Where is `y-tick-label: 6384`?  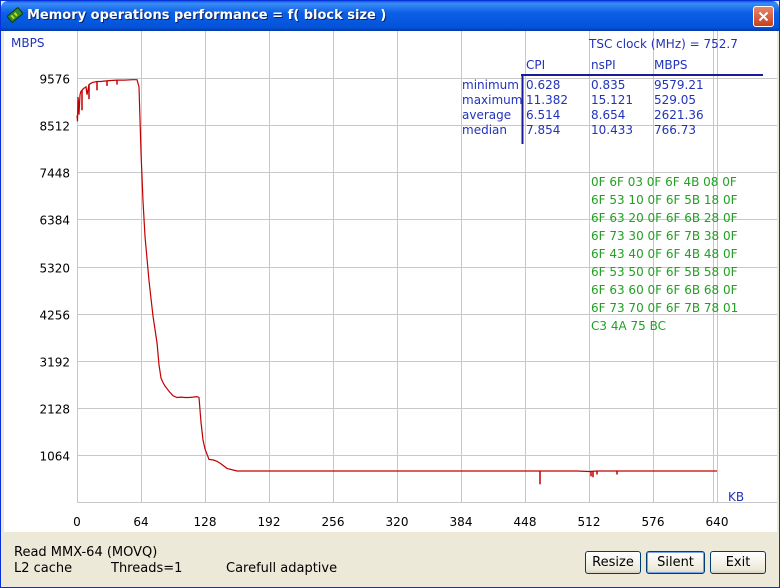
y-tick-label: 6384 is located at coordinates (54, 221).